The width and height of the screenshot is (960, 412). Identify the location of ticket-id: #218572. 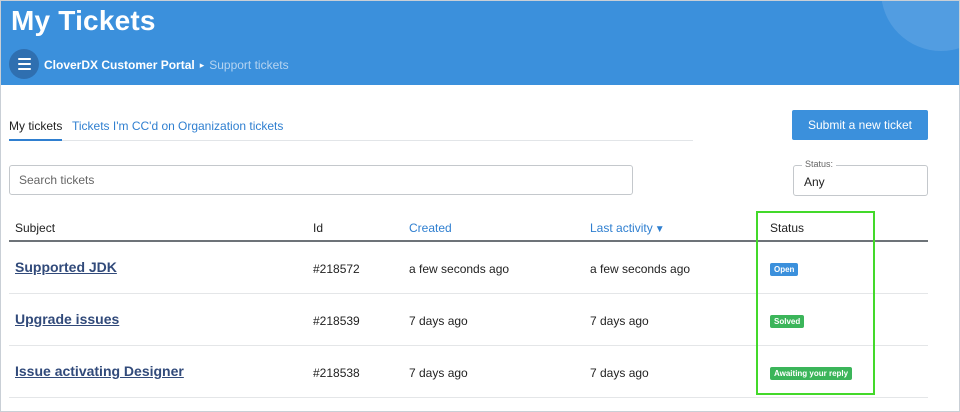
(336, 269).